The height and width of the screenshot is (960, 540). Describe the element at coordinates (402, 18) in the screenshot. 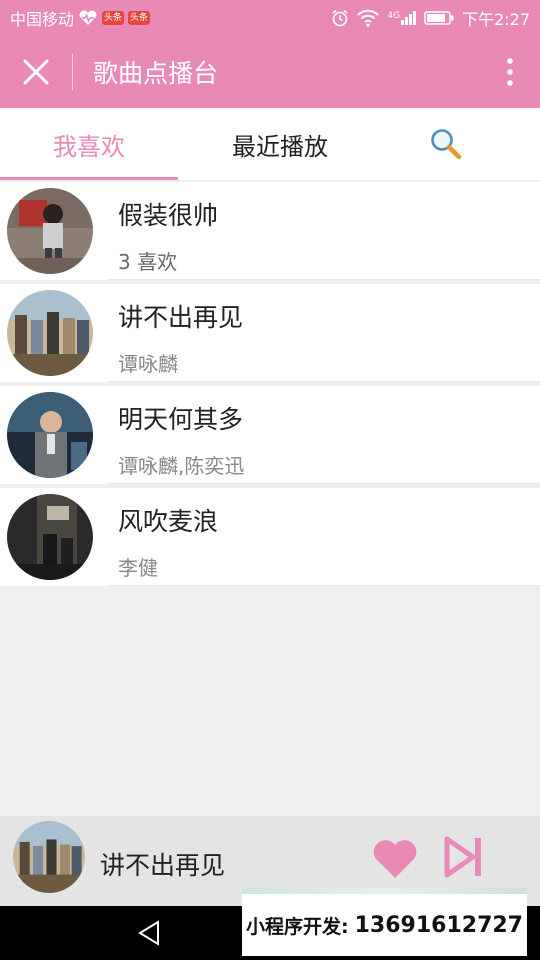

I see `cell-signal-icon: 4G` at that location.